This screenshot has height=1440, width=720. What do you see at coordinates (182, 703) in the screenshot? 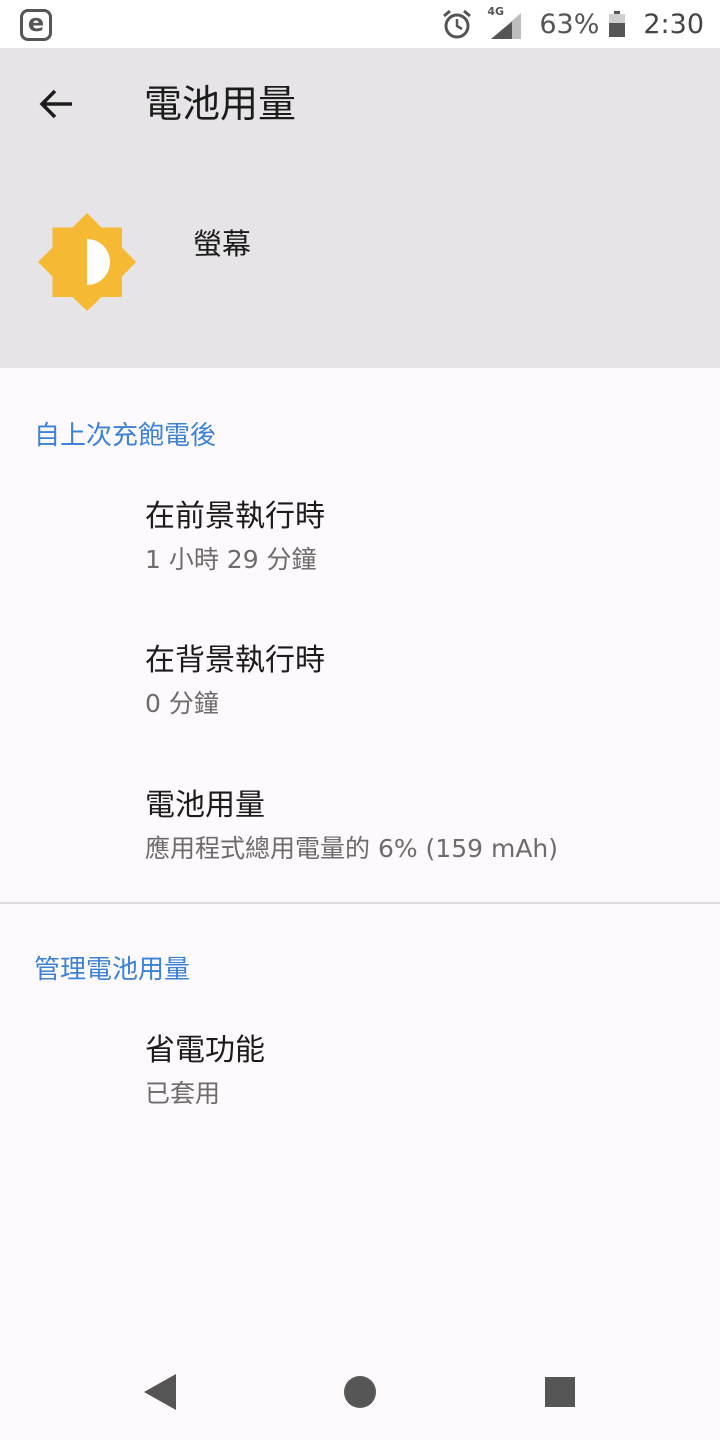
I see `pref-summary: 0 分鐘` at bounding box center [182, 703].